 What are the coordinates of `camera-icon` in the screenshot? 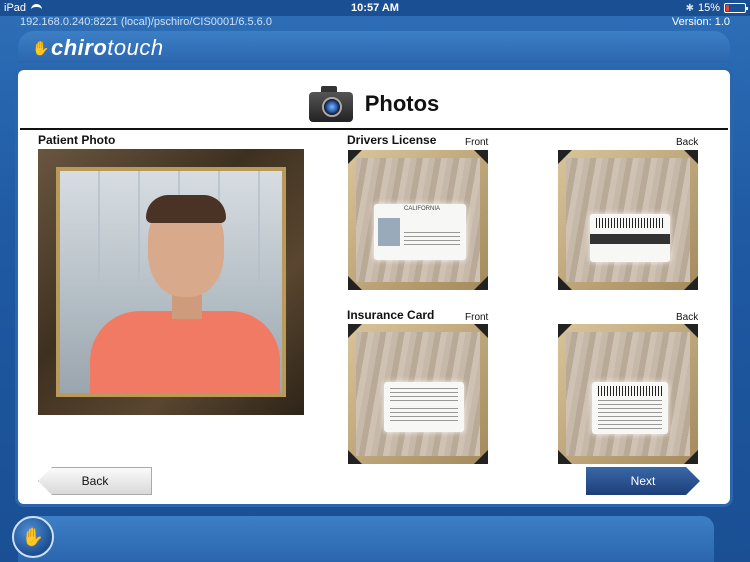 It's located at (330, 104).